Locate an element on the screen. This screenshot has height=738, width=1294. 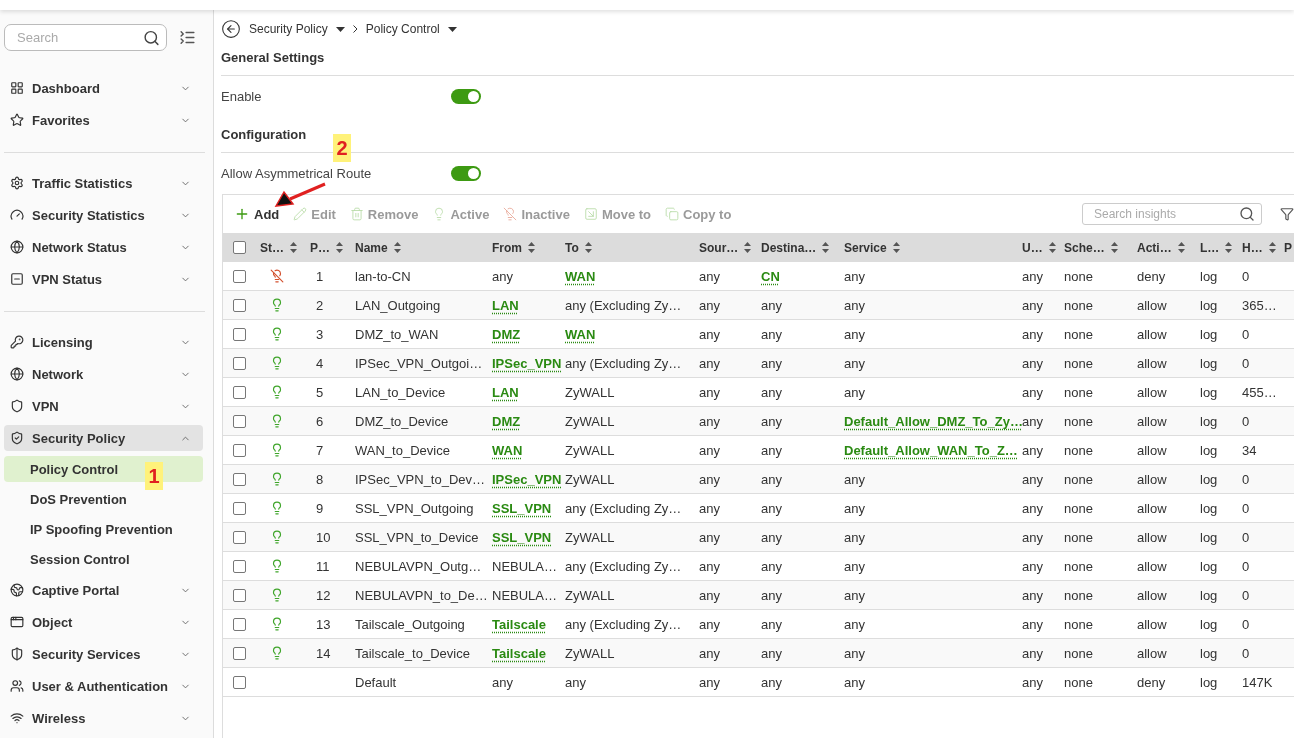
caret-icon is located at coordinates (452, 29).